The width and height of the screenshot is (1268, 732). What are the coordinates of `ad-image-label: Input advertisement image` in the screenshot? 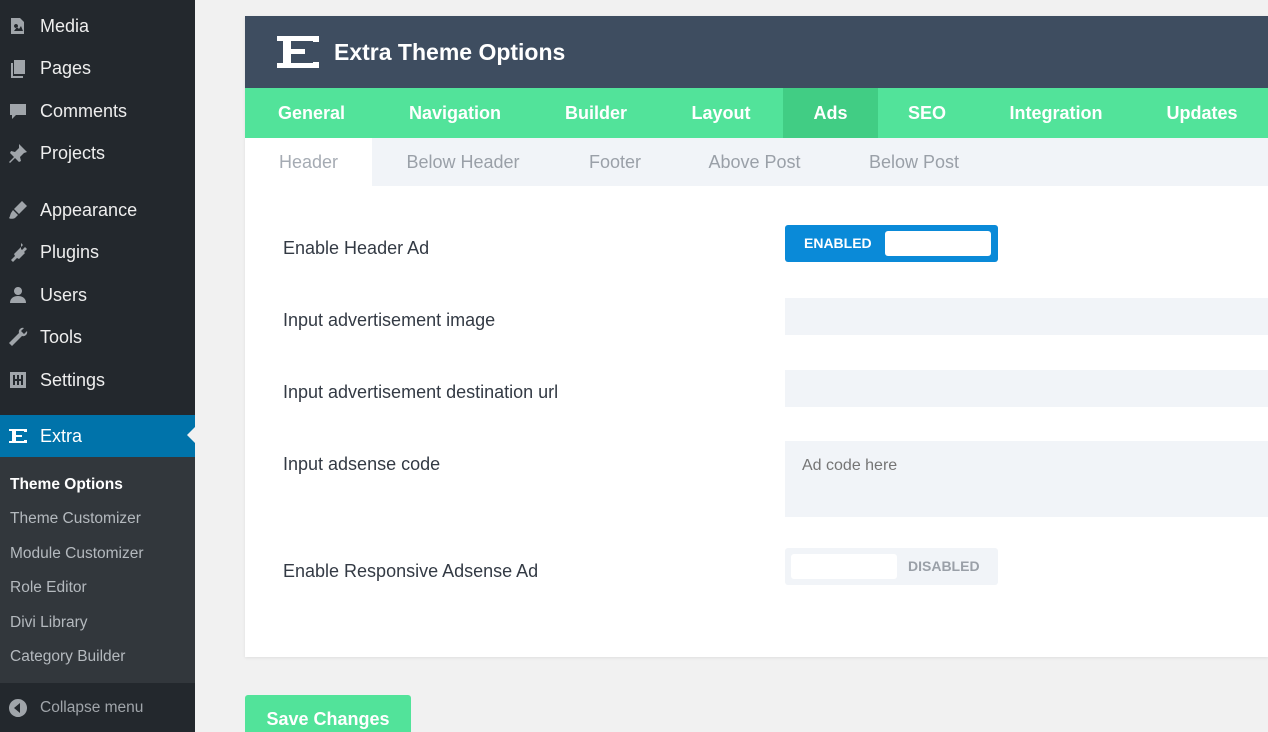 It's located at (389, 320).